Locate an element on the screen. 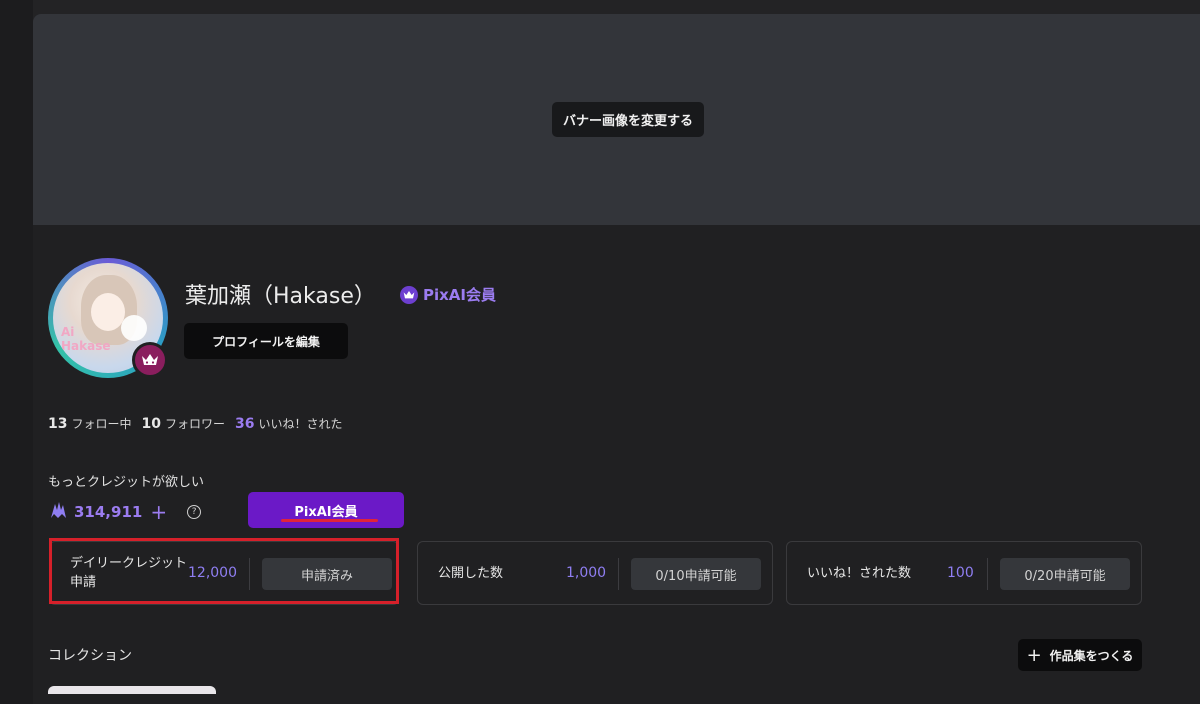 The image size is (1200, 704). likes-count-card-label: いいね！された数 is located at coordinates (859, 573).